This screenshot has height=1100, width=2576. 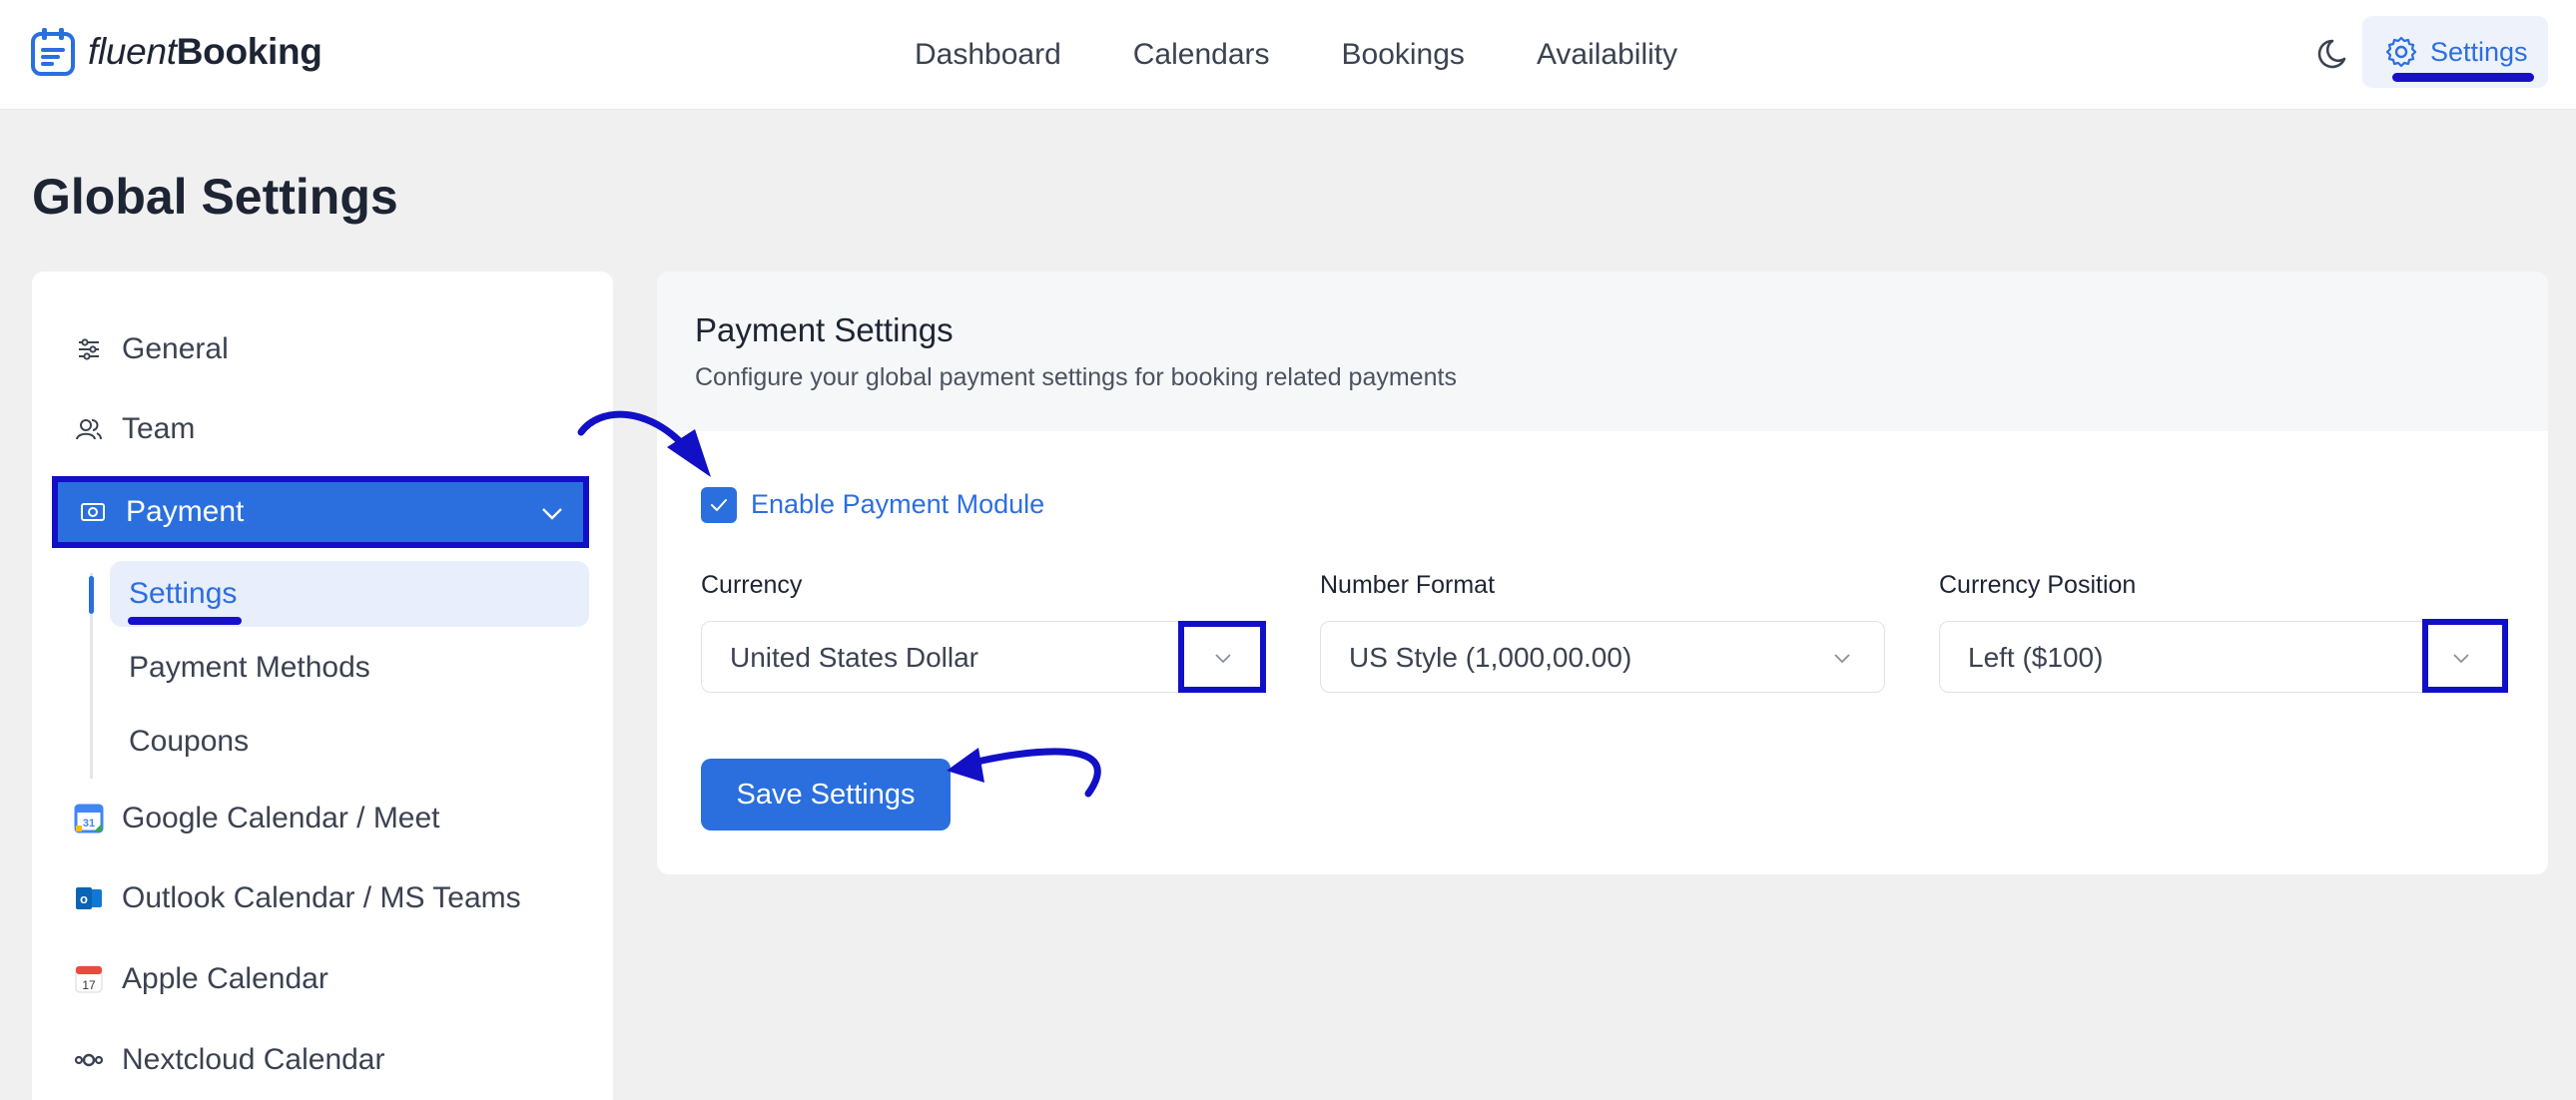 I want to click on submenu-active-marker, so click(x=91, y=595).